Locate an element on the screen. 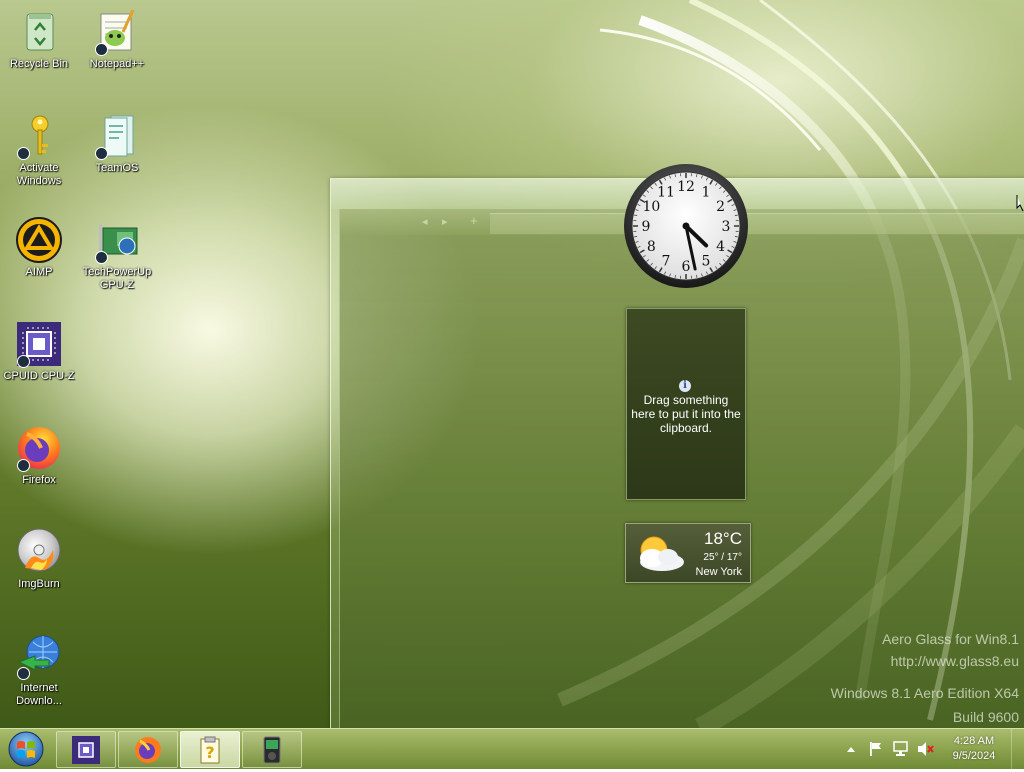 The image size is (1024, 772). back-button: ◂ is located at coordinates (425, 221).